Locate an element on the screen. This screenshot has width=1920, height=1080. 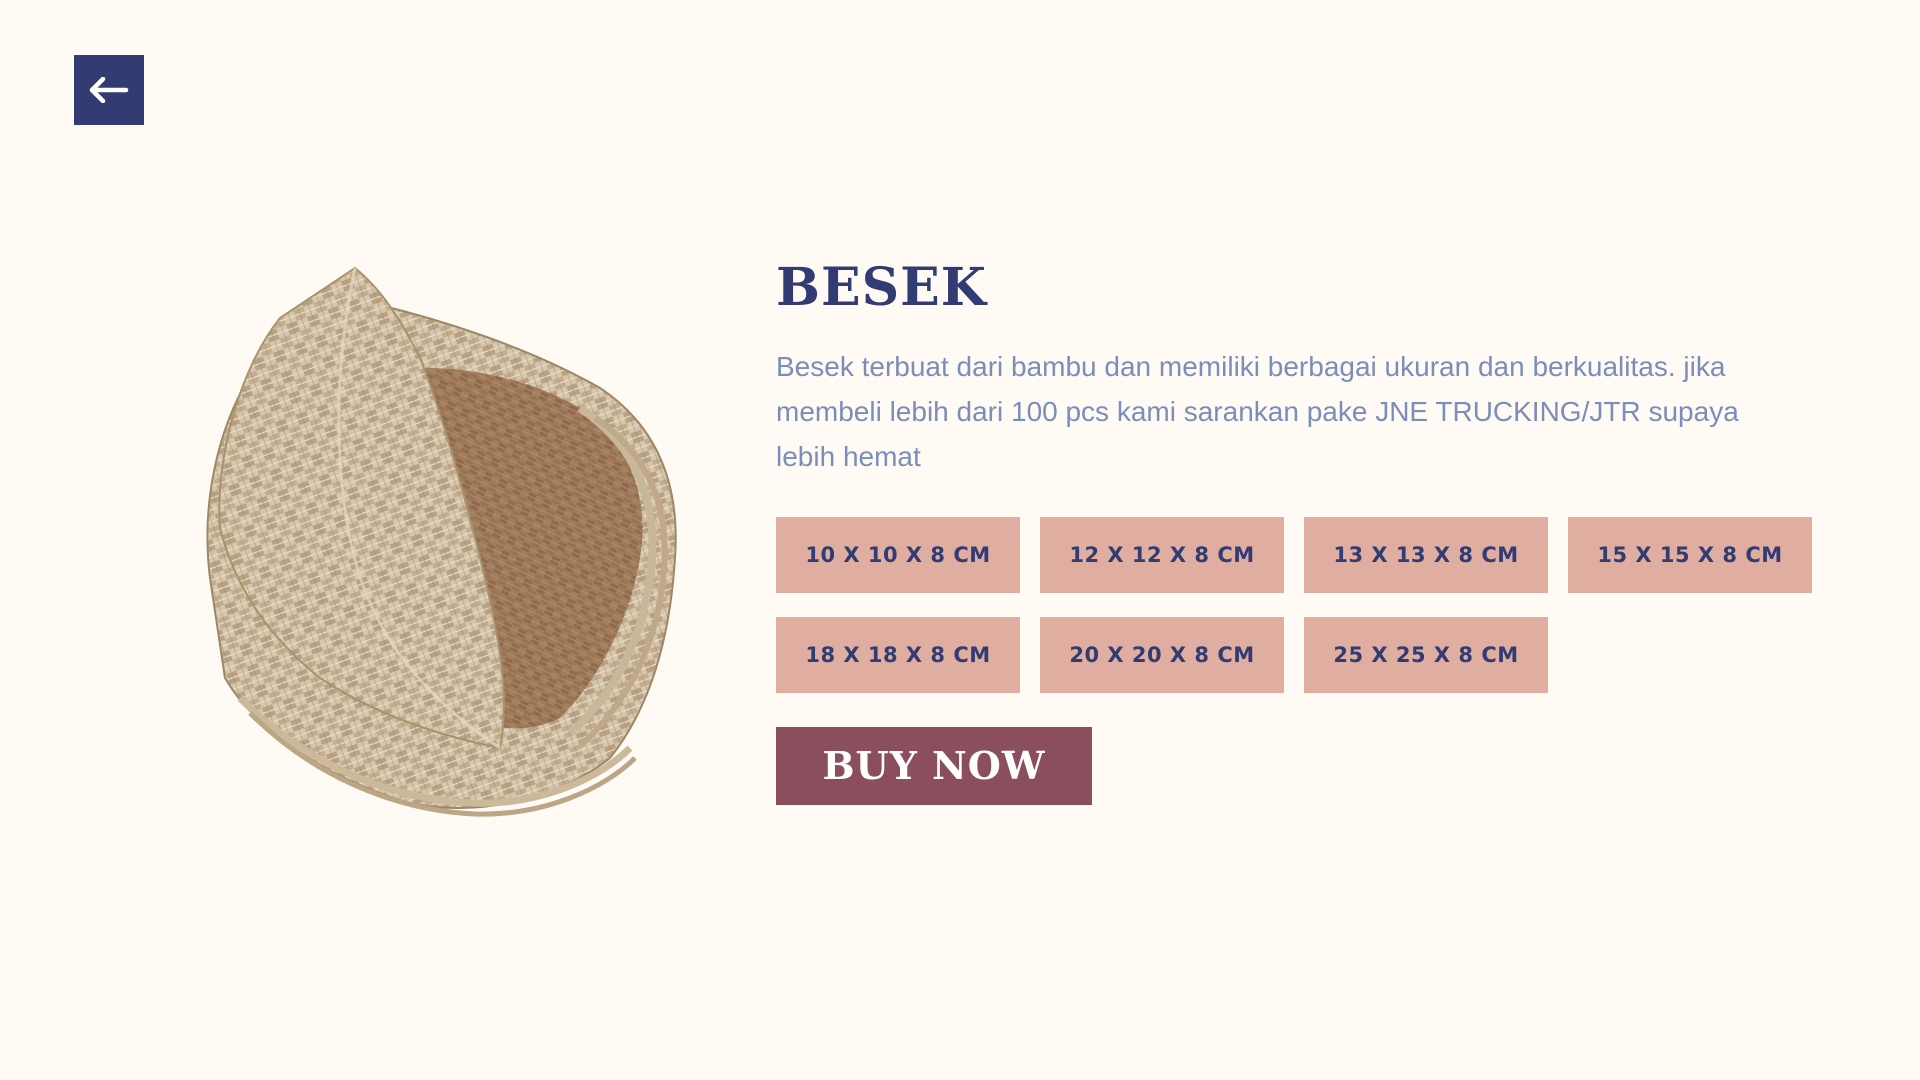
size-option-13: 13 X 13 X 8 CM is located at coordinates (1426, 554).